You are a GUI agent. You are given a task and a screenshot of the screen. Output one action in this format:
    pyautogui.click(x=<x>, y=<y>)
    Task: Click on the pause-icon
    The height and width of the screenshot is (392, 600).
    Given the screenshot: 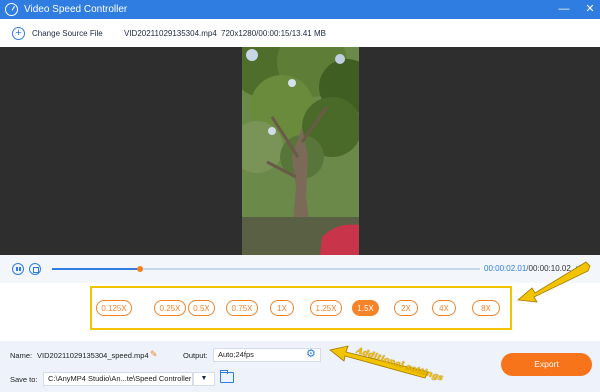 What is the action you would take?
    pyautogui.click(x=18, y=269)
    